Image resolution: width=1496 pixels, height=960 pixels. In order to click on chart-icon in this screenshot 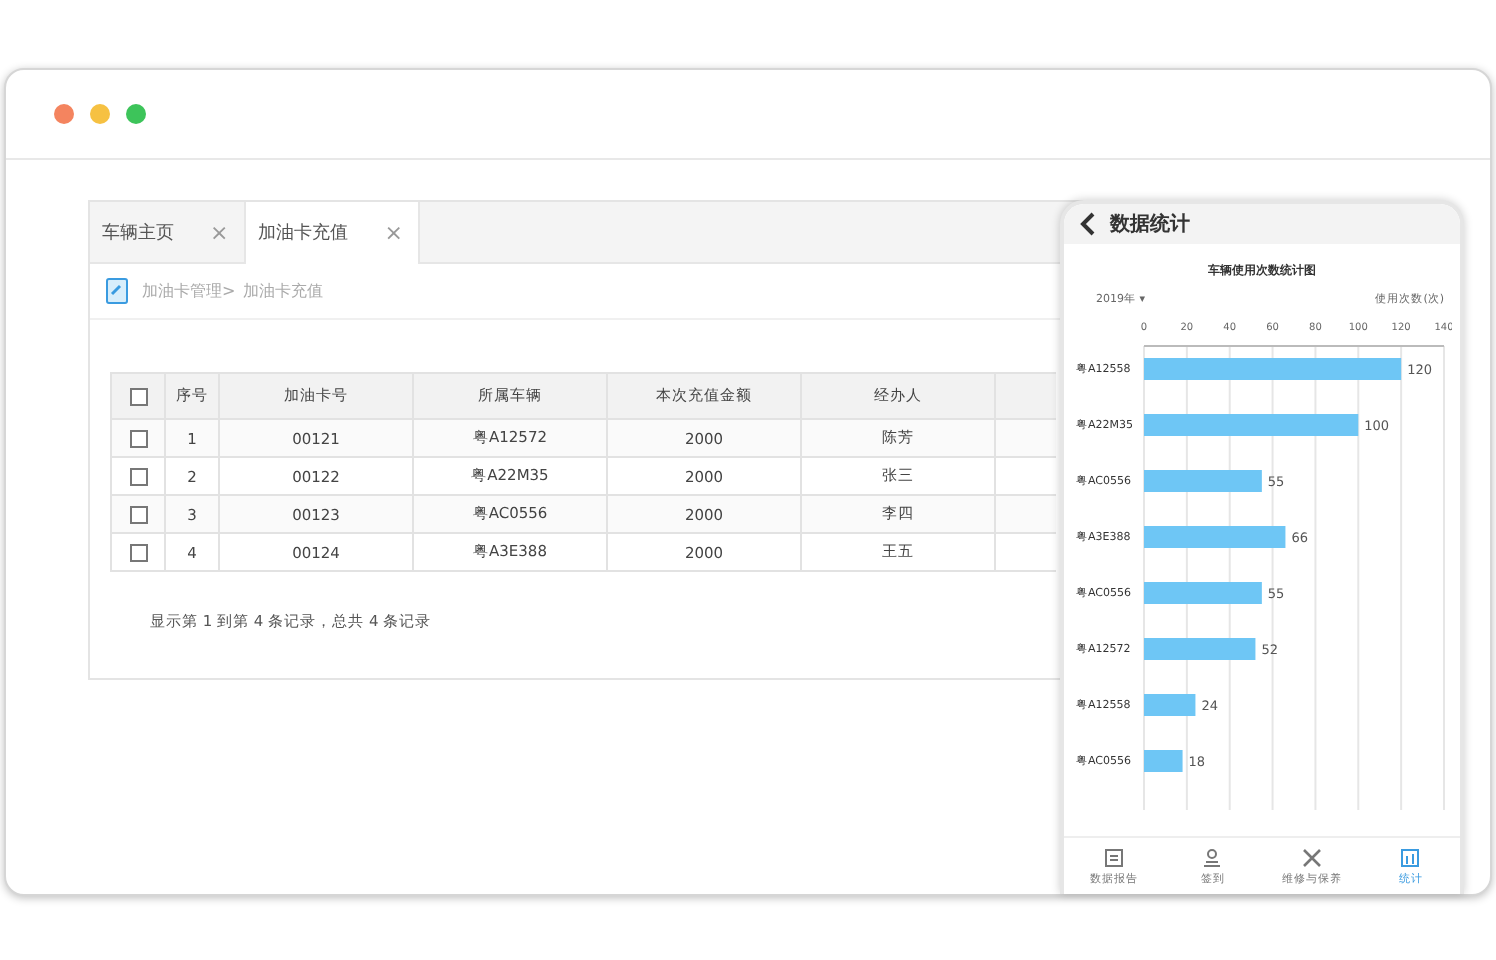, I will do `click(1410, 857)`.